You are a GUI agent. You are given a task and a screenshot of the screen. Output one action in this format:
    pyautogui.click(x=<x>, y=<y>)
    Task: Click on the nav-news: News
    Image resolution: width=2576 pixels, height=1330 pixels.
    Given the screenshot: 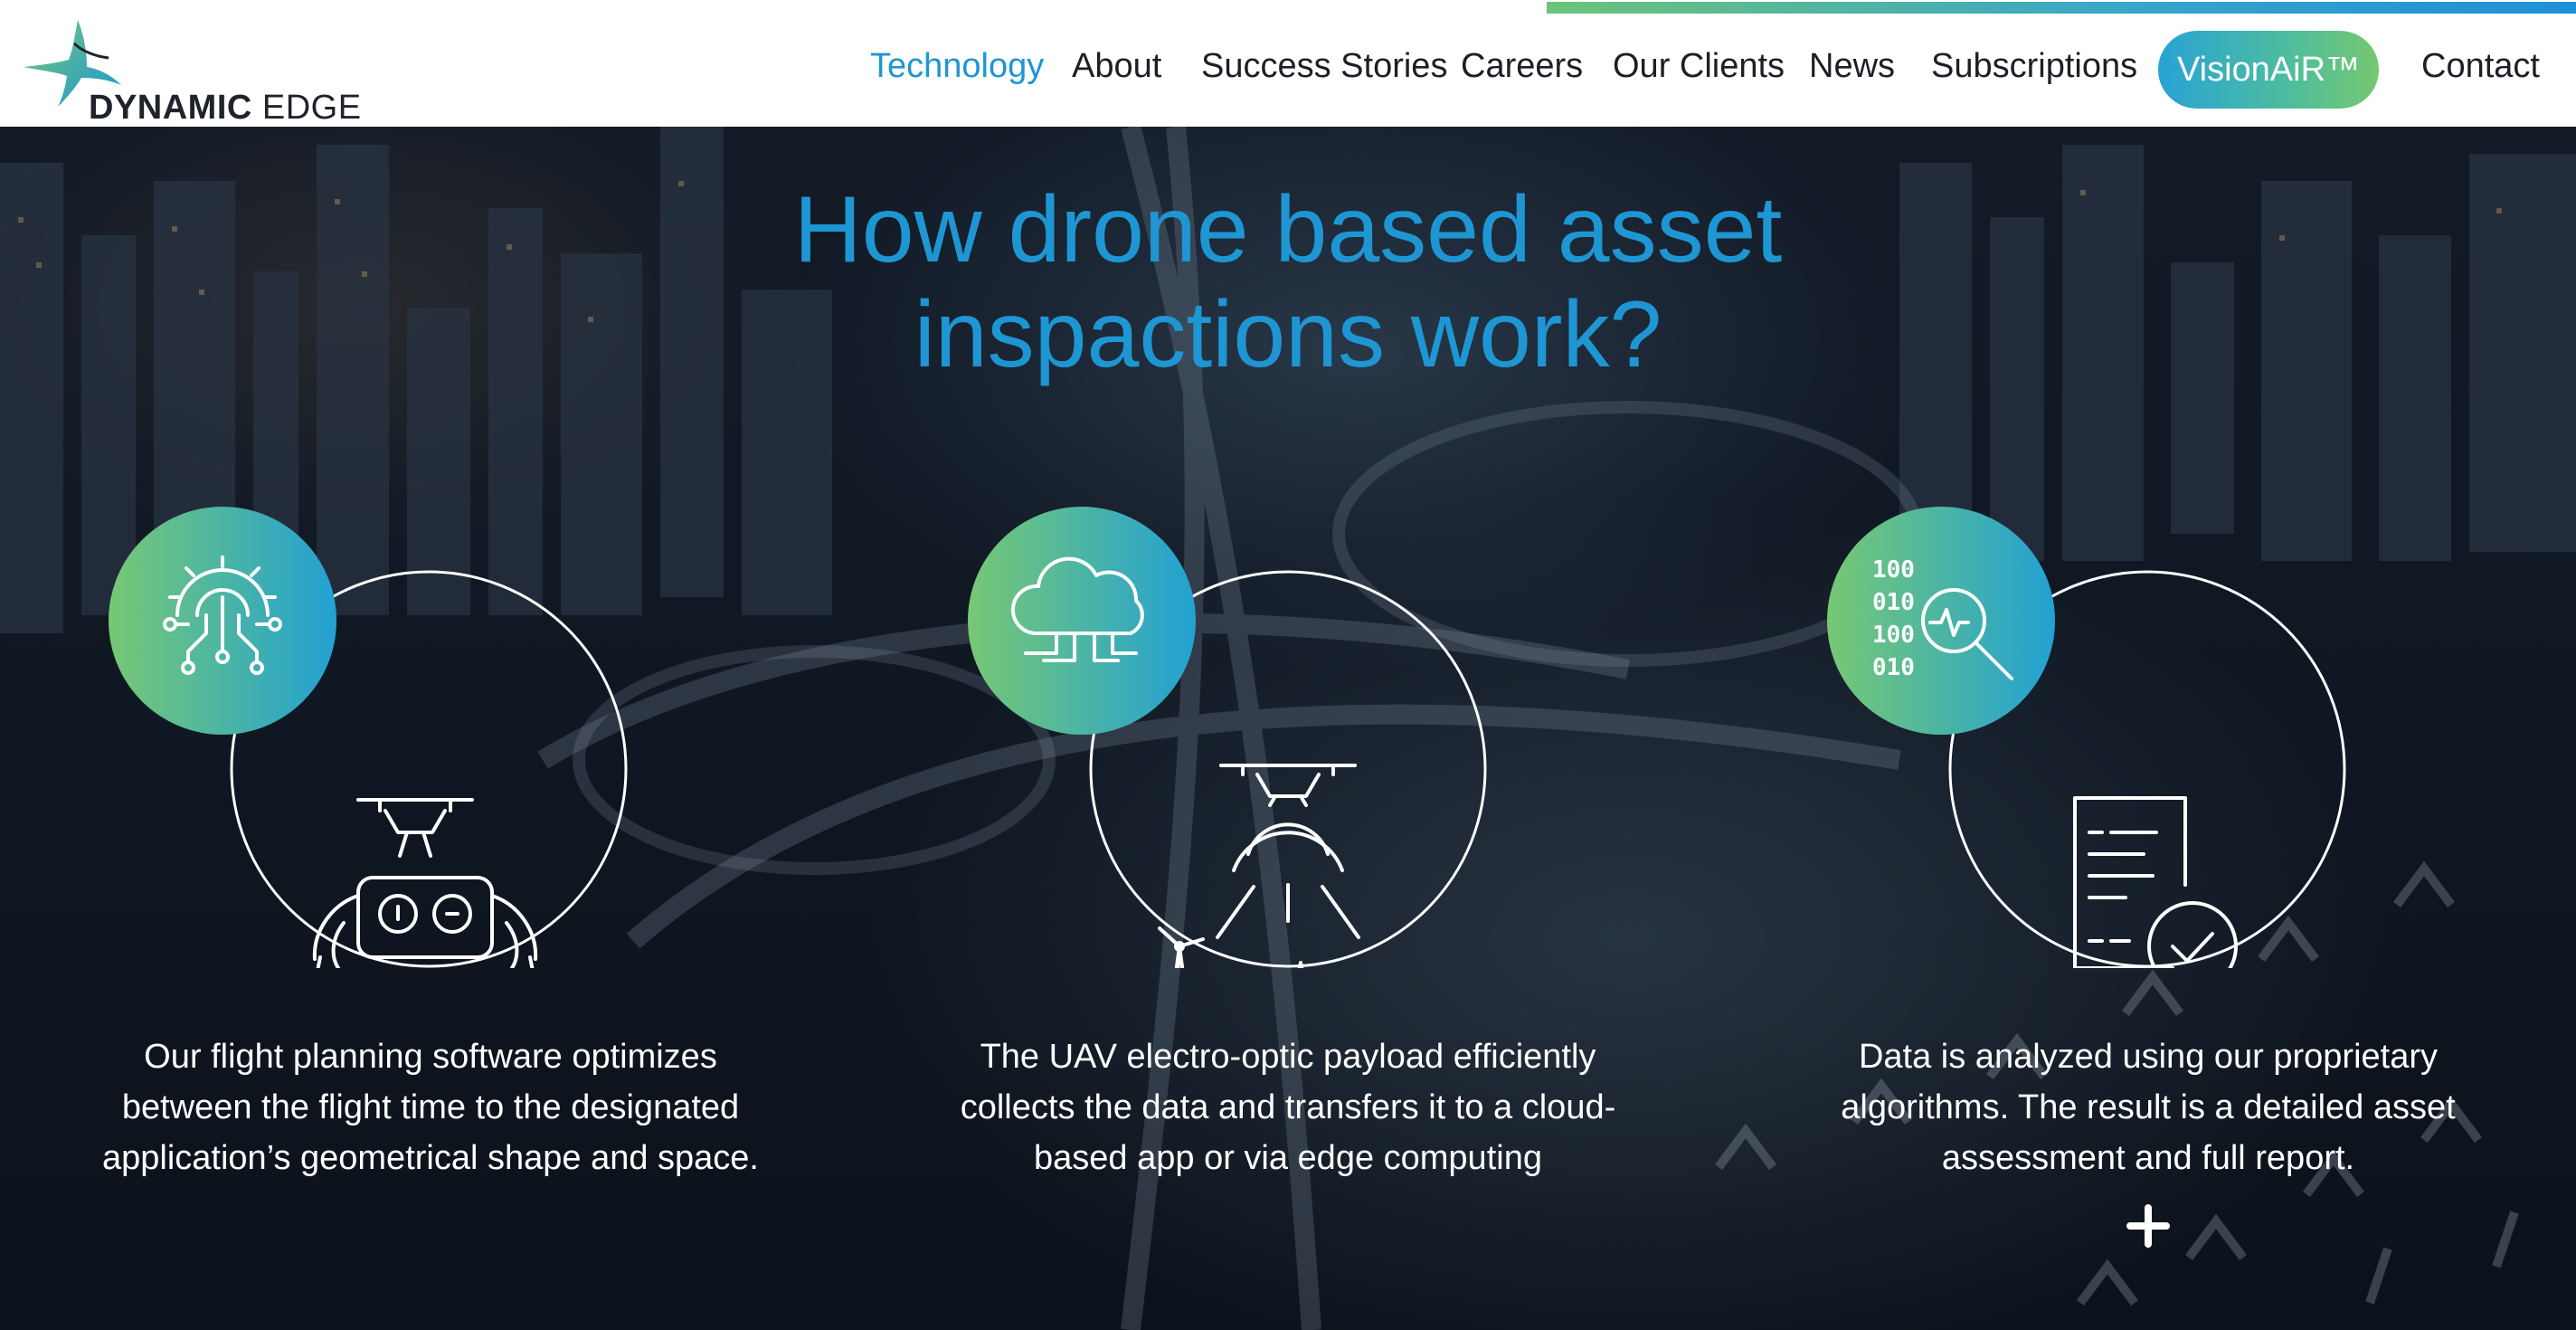 What is the action you would take?
    pyautogui.click(x=1852, y=66)
    